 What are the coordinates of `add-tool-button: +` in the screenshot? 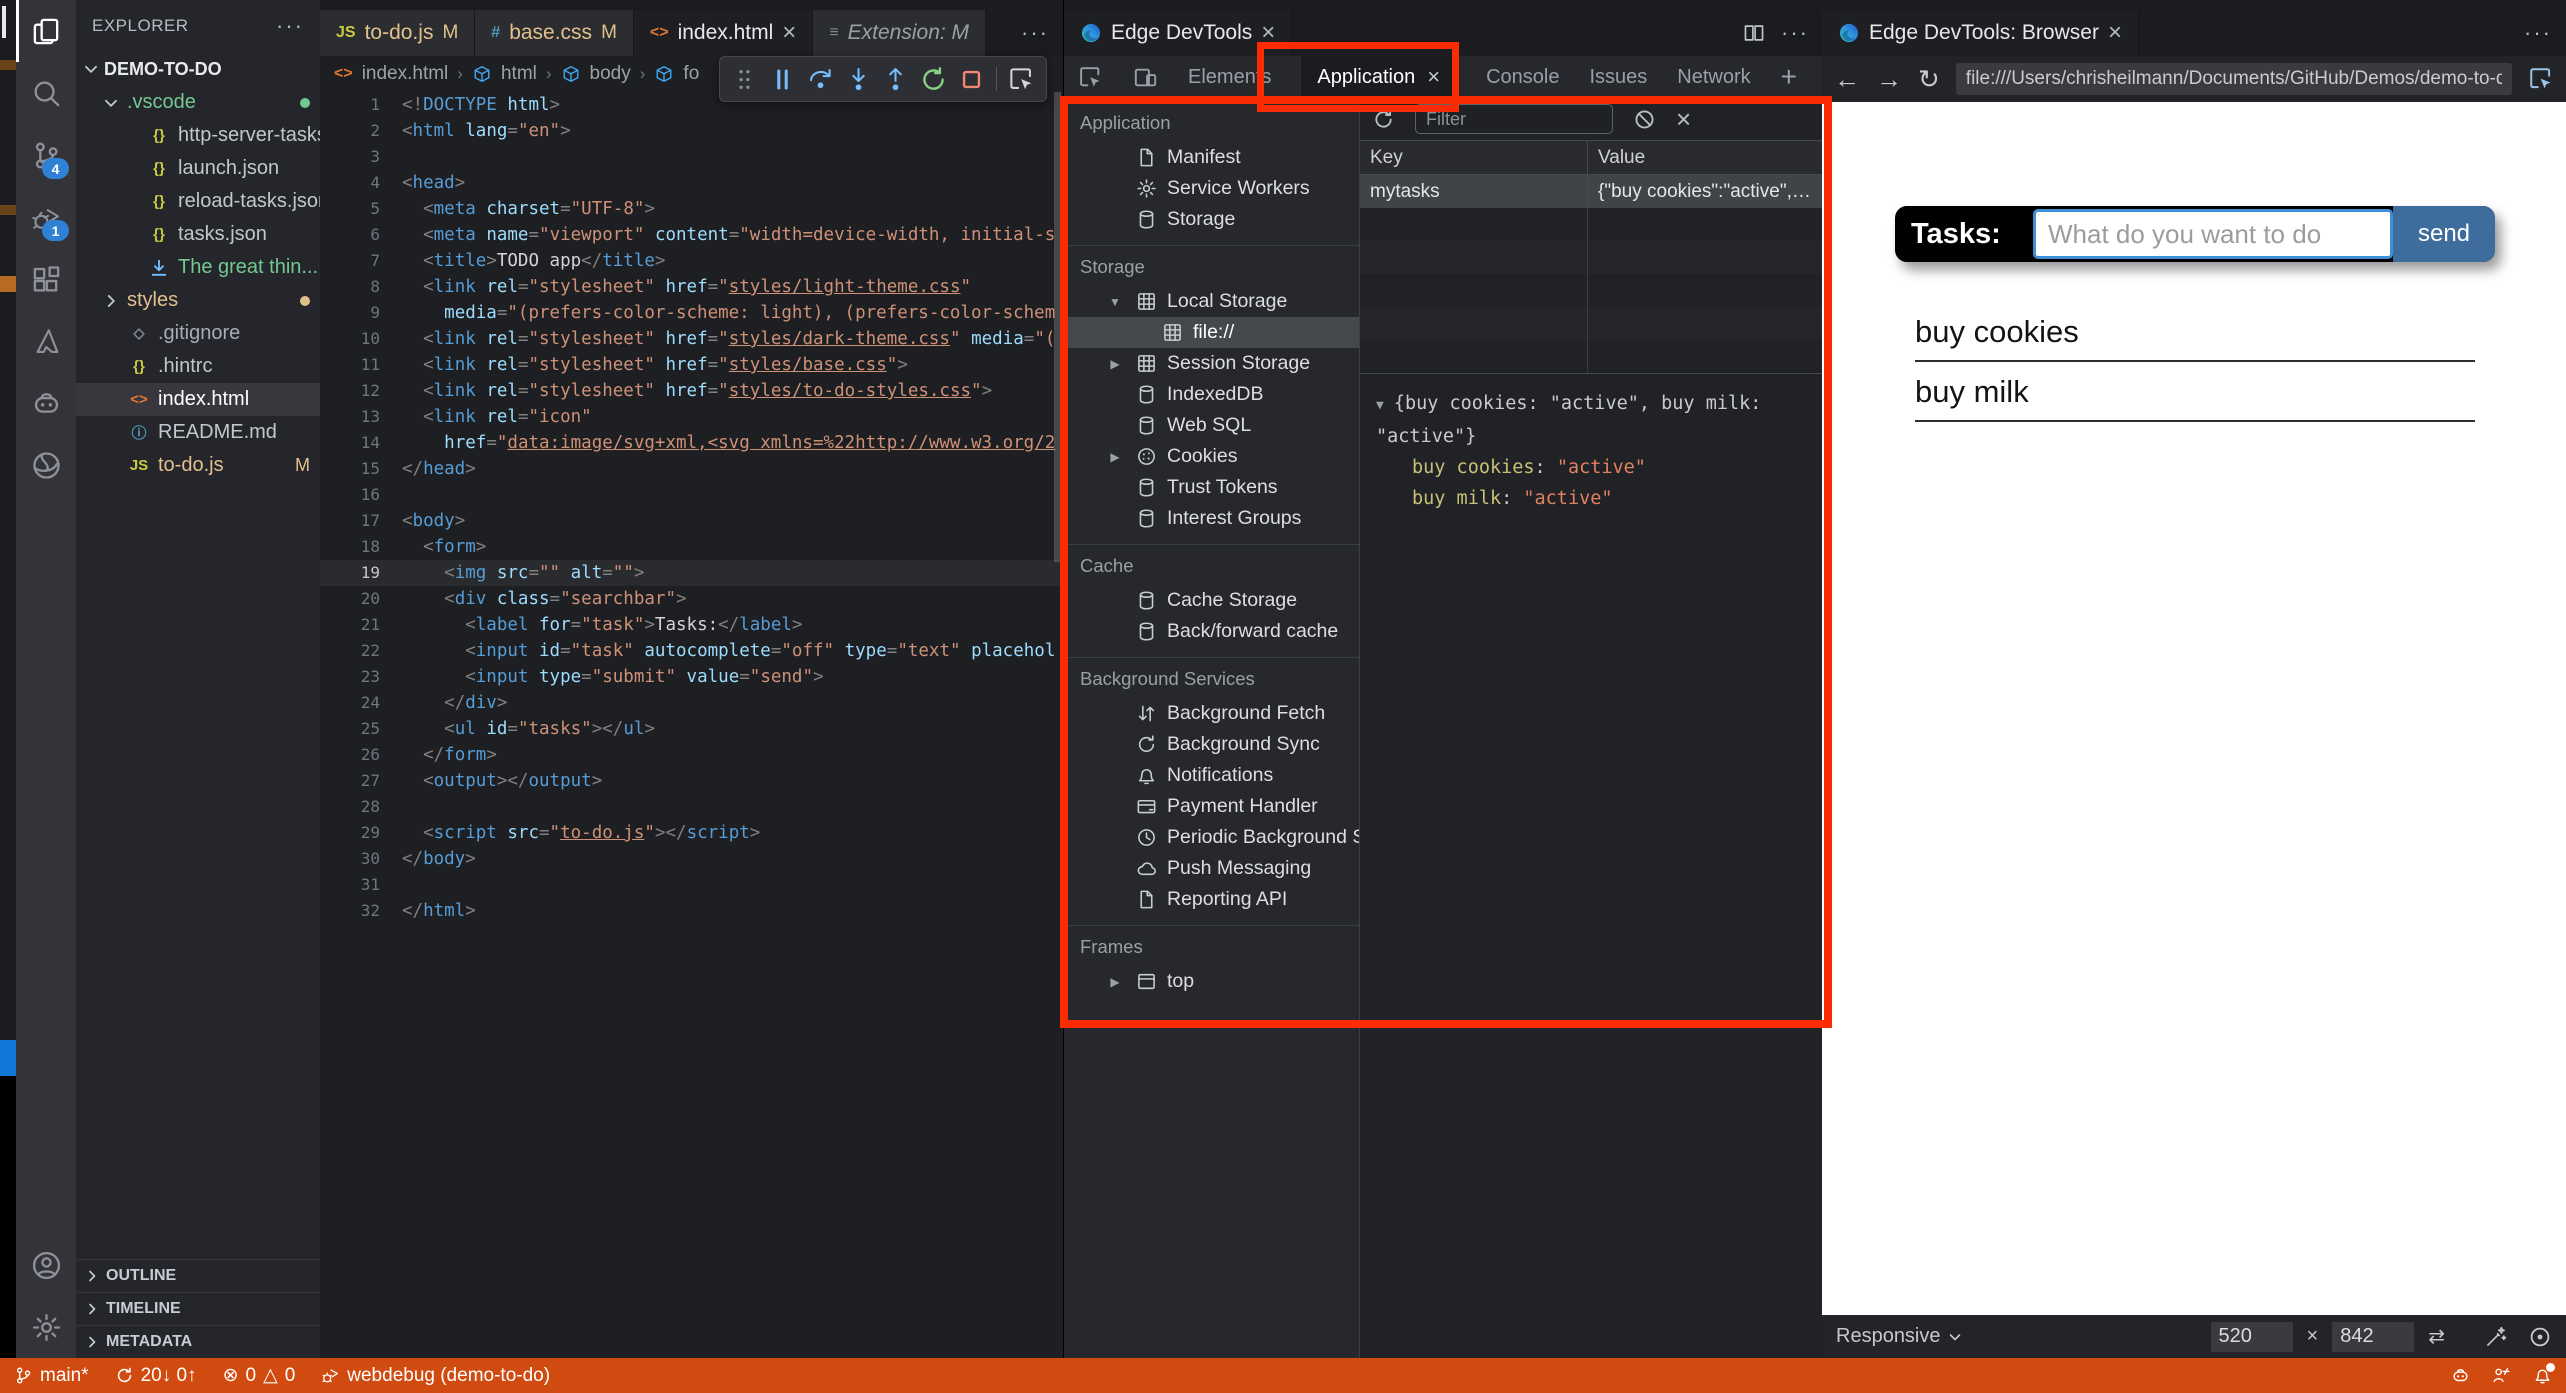 It's located at (1789, 77).